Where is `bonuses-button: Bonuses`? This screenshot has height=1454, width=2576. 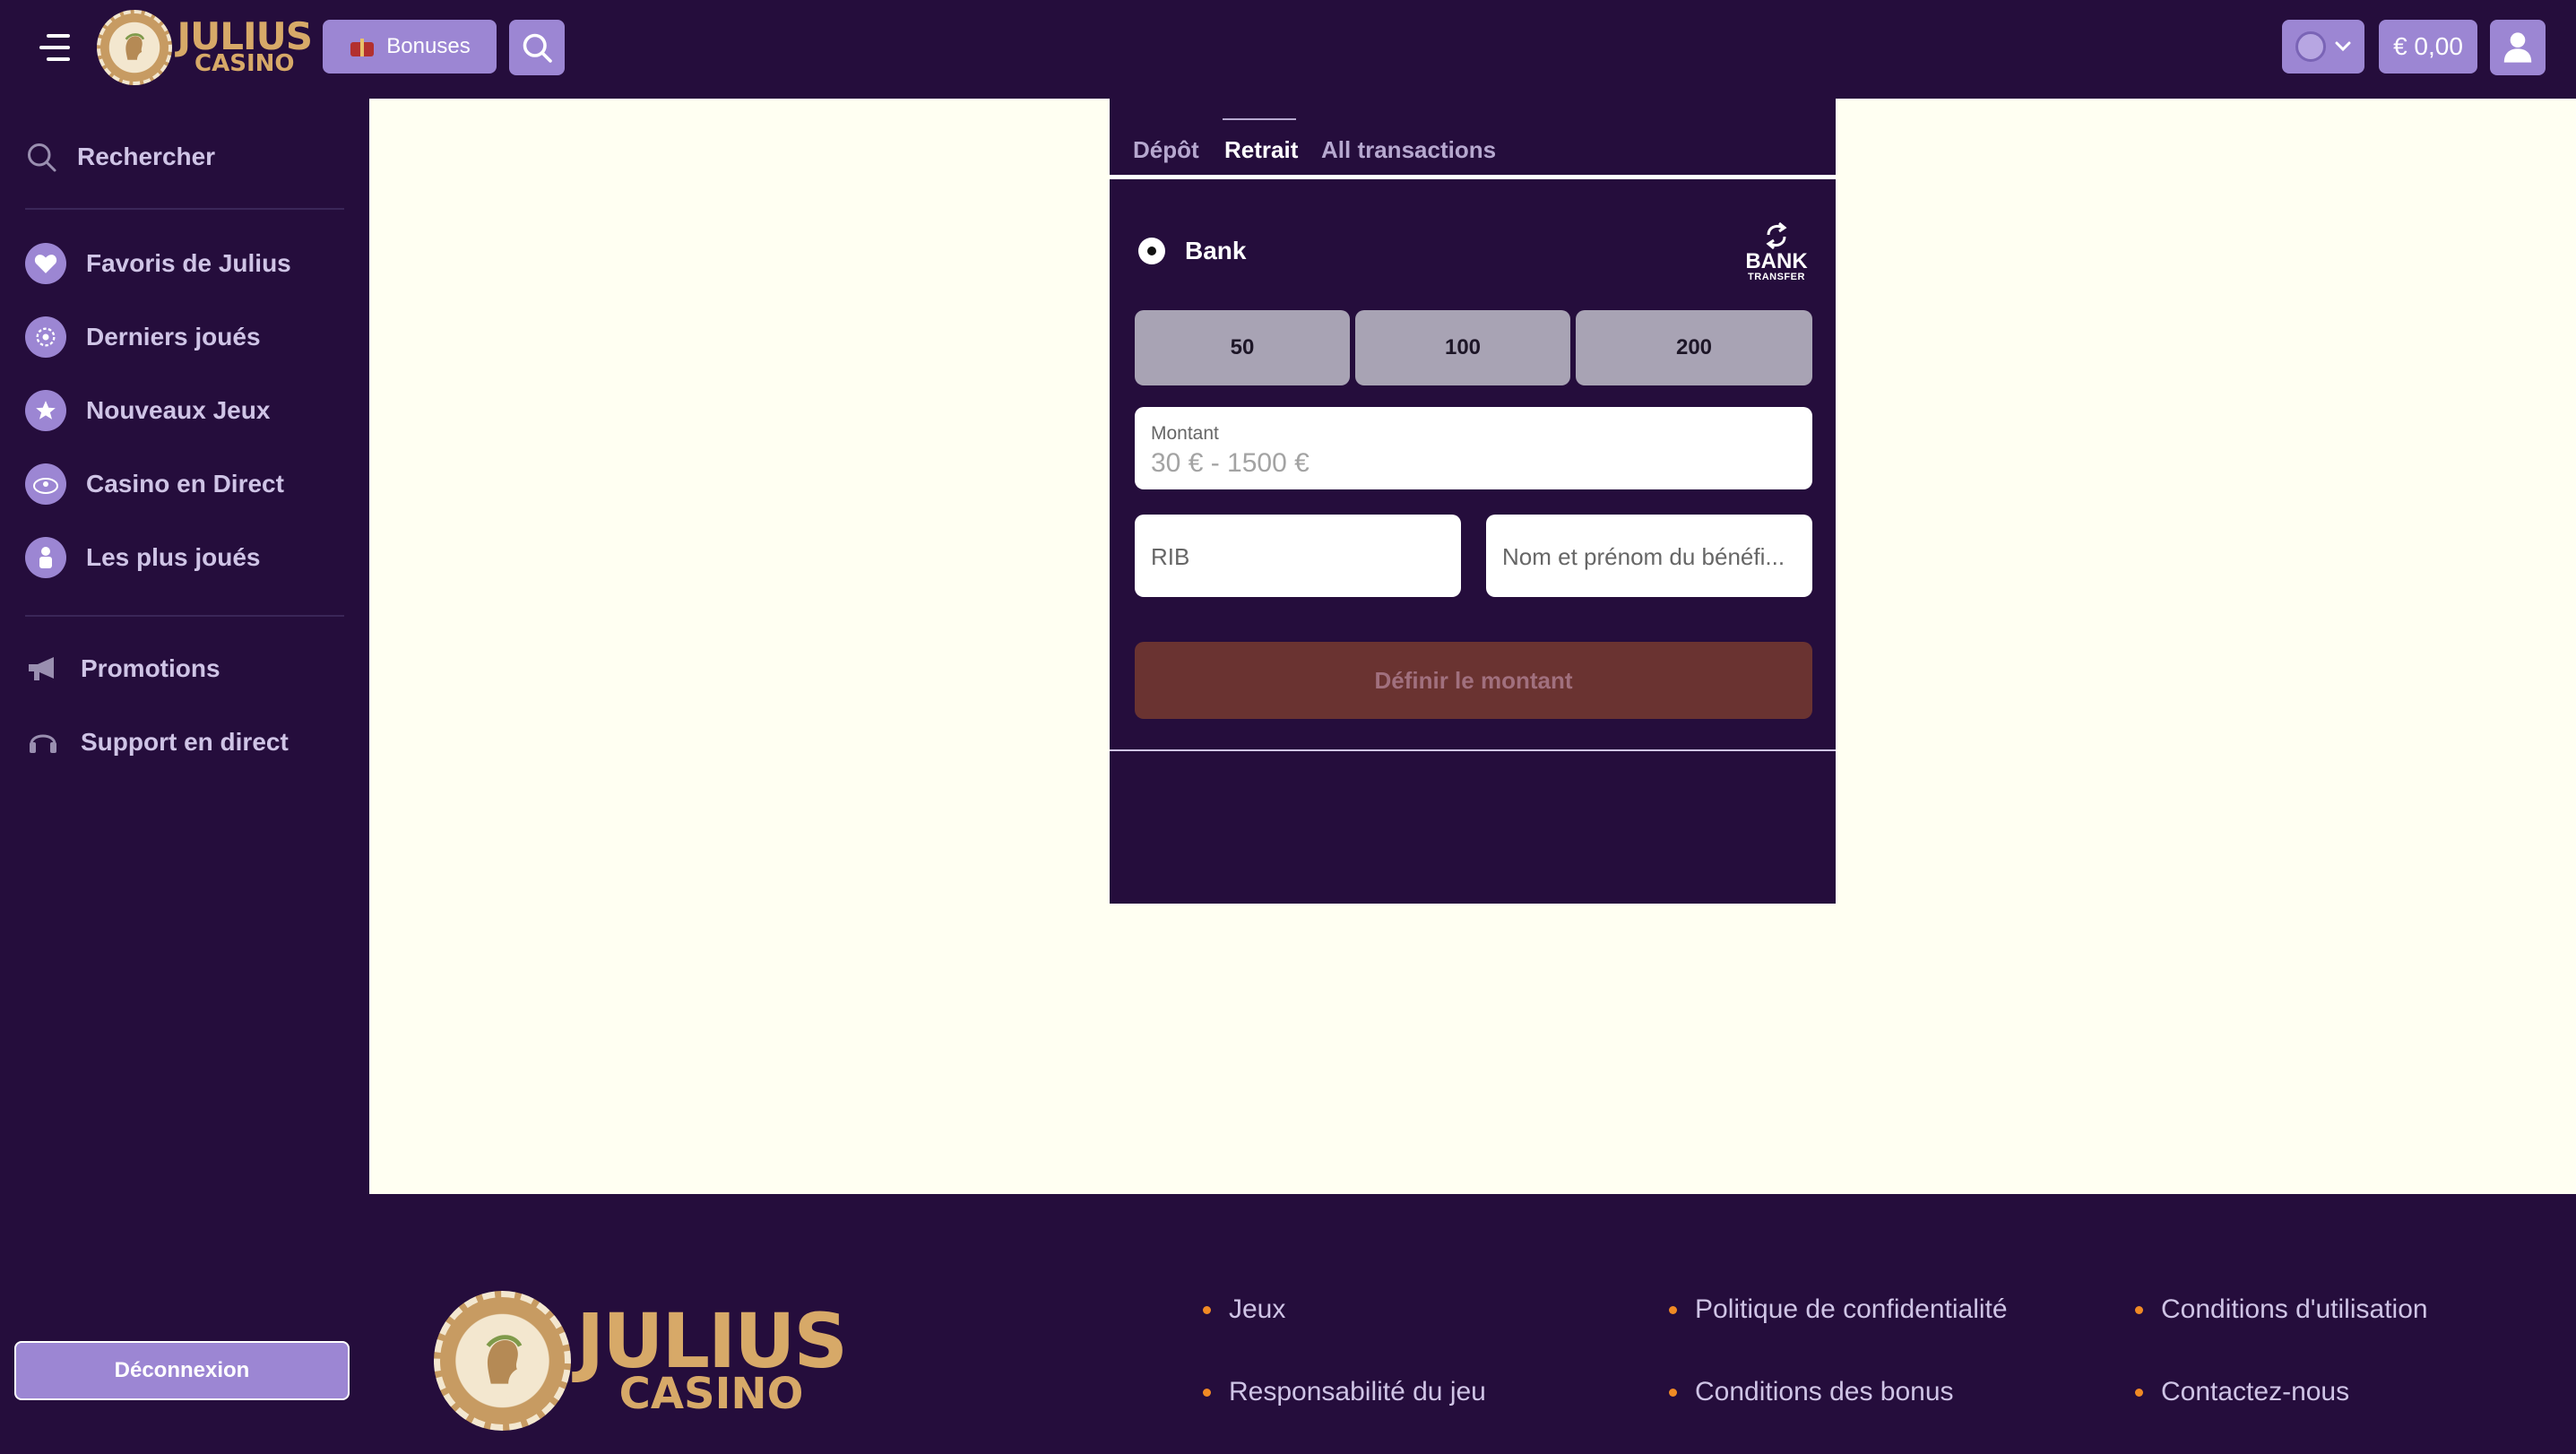 bonuses-button: Bonuses is located at coordinates (410, 47).